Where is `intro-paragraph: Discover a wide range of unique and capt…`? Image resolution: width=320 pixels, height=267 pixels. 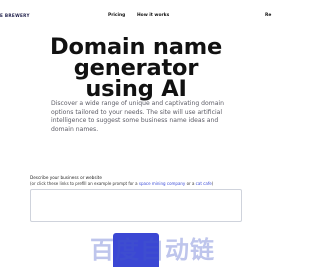
intro-paragraph: Discover a wide range of unique and capt… is located at coordinates (137, 116).